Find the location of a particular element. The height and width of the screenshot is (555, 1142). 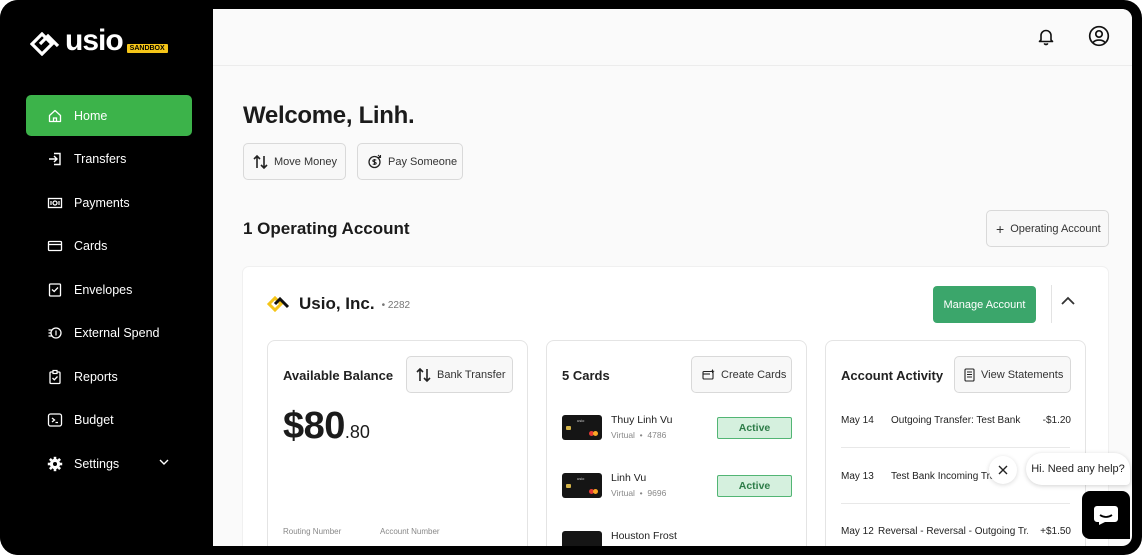

card-meta: Virtual • 4786 is located at coordinates (639, 435).